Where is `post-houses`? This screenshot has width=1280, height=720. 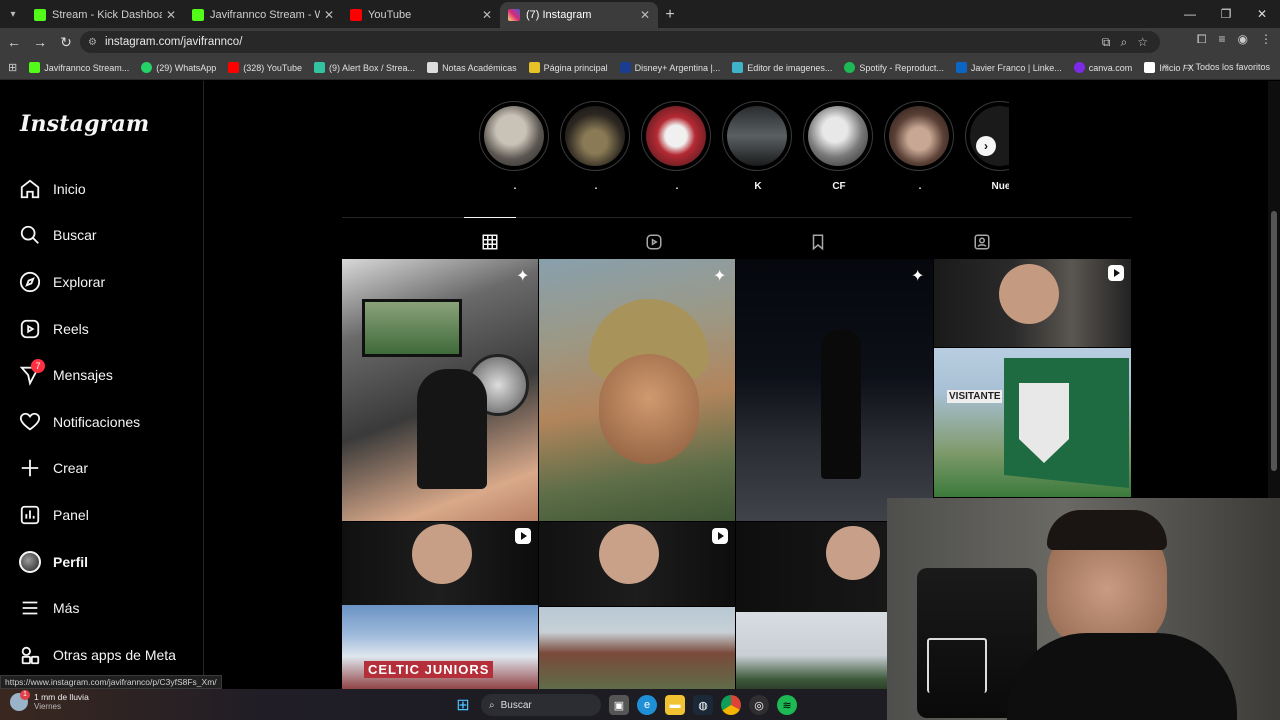 post-houses is located at coordinates (637, 649).